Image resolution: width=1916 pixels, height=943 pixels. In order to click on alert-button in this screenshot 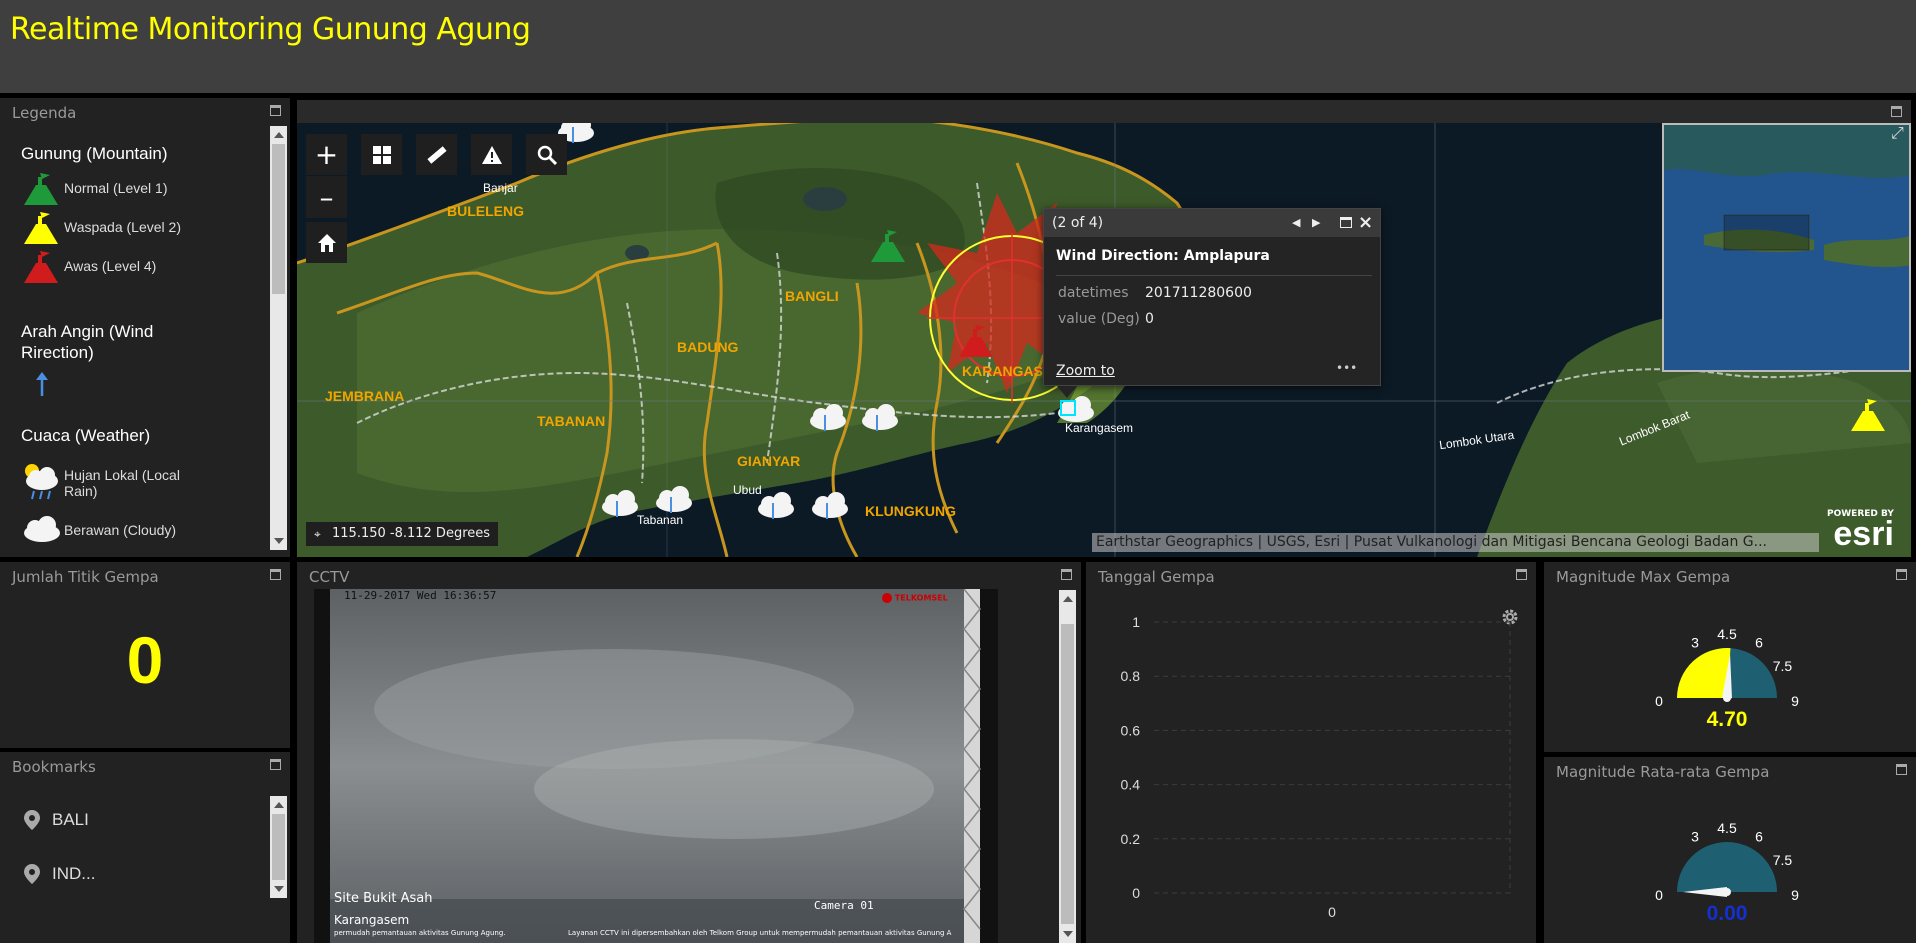, I will do `click(491, 154)`.